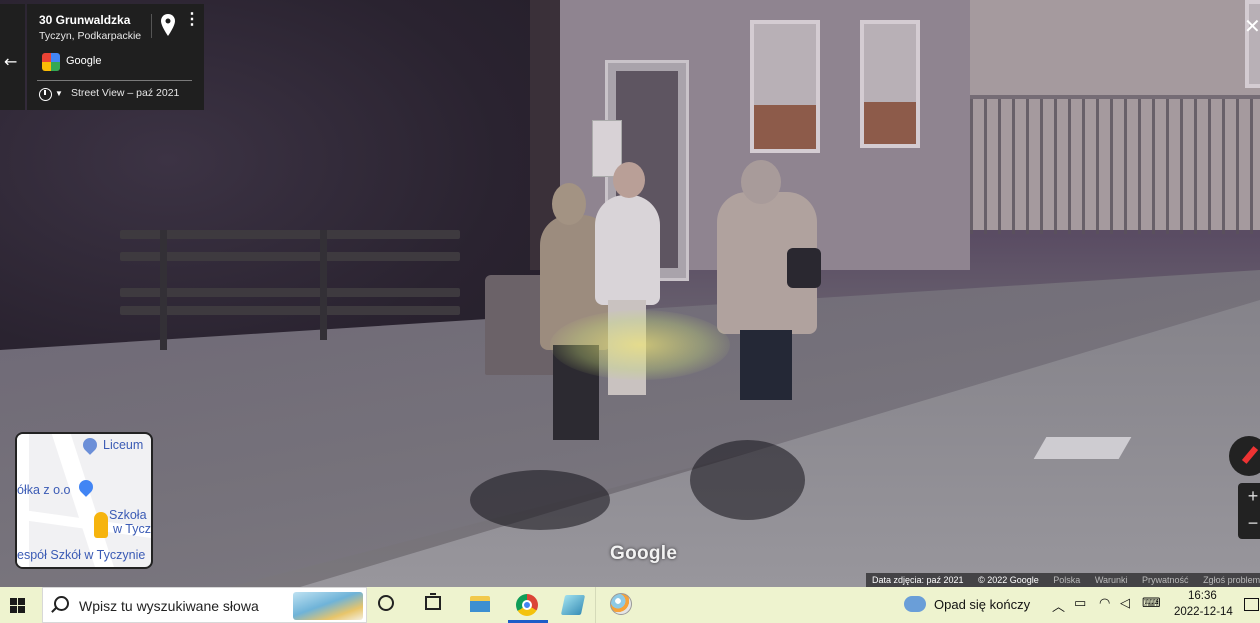  What do you see at coordinates (1252, 26) in the screenshot?
I see `close-icon: ✕` at bounding box center [1252, 26].